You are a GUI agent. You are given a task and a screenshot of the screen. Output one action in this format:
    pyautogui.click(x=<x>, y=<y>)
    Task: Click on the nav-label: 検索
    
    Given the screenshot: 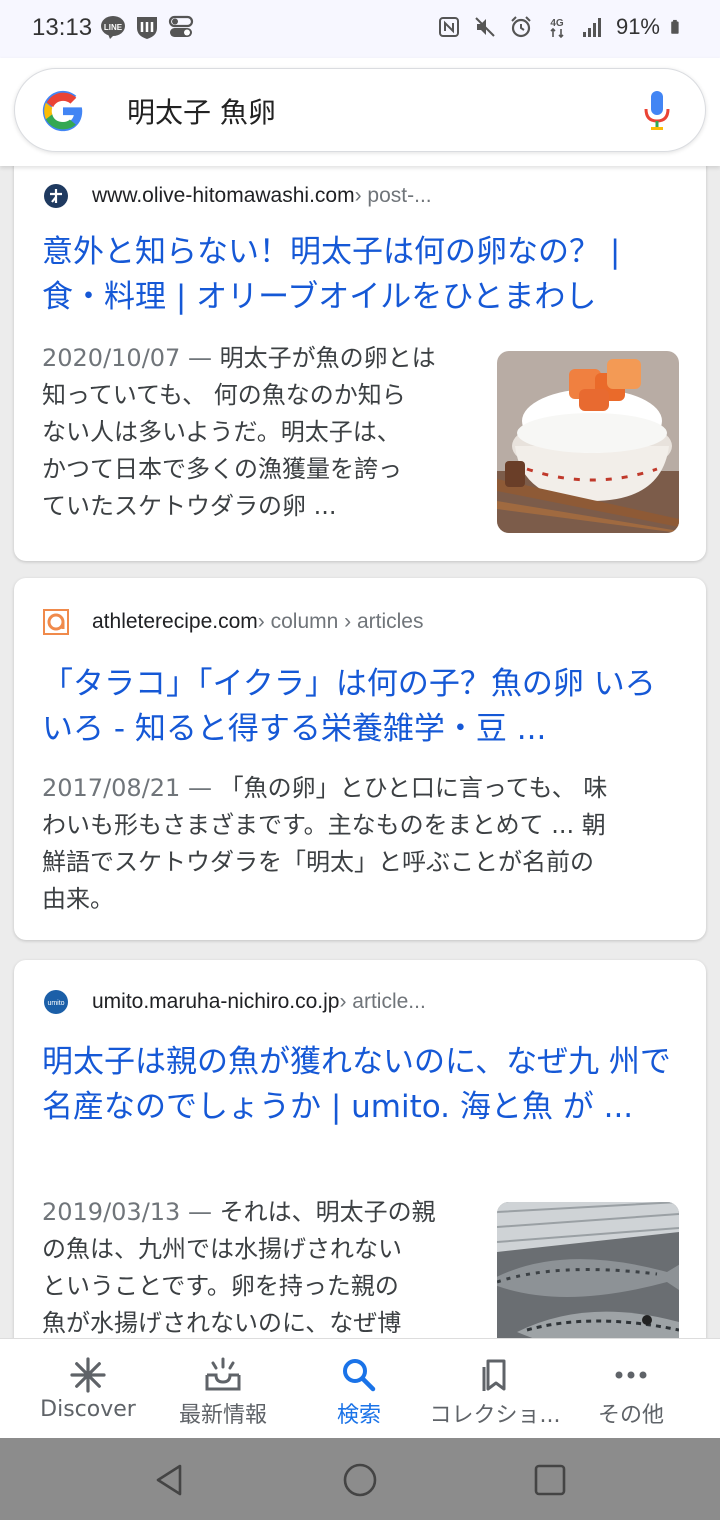 What is the action you would take?
    pyautogui.click(x=358, y=1415)
    